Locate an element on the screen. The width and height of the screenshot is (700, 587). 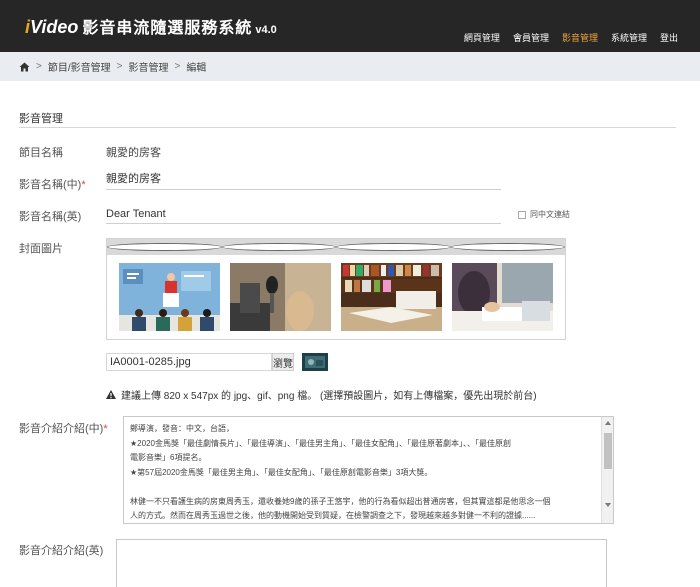
intro-zh-label-text: 影音介紹介紹(中) is located at coordinates (61, 429).